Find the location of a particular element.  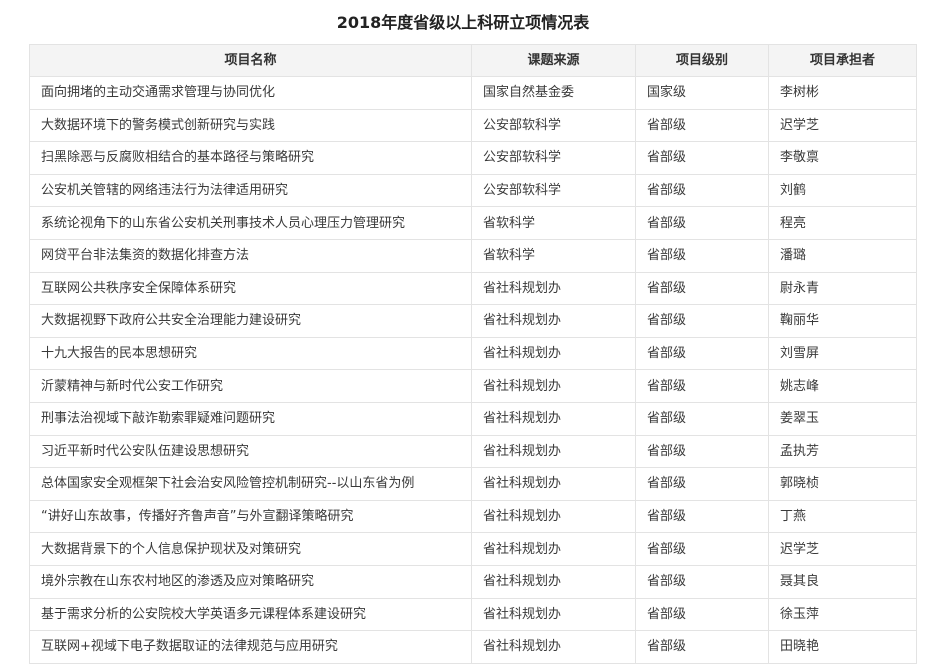

cell-owner: 刘雪屏 is located at coordinates (842, 353).